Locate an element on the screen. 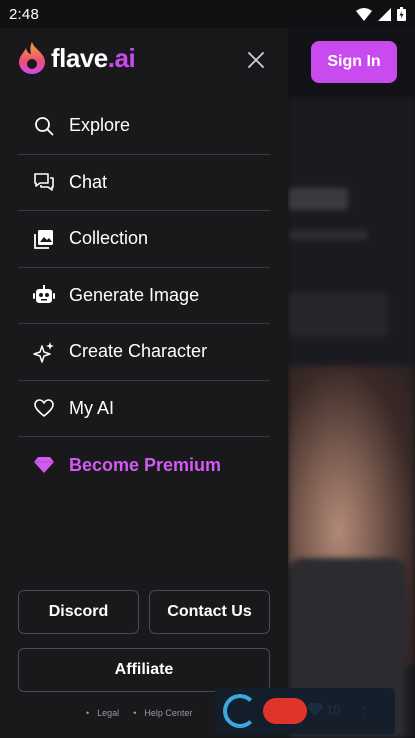 This screenshot has height=738, width=415. logo-name: flave is located at coordinates (79, 57).